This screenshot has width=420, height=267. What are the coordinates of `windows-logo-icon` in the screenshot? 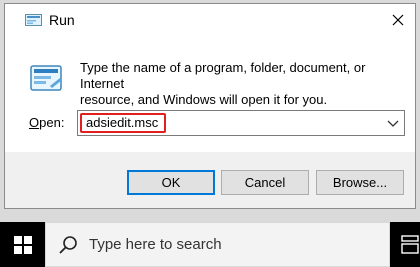 It's located at (22, 244).